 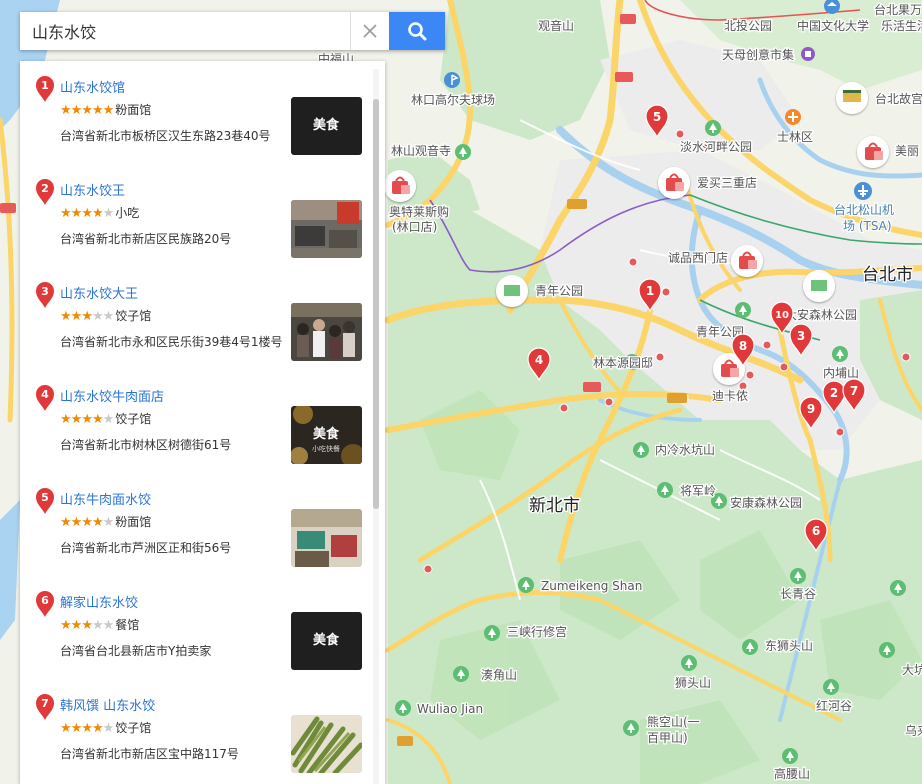 I want to click on result-name: 山东水饺大王, so click(x=99, y=292).